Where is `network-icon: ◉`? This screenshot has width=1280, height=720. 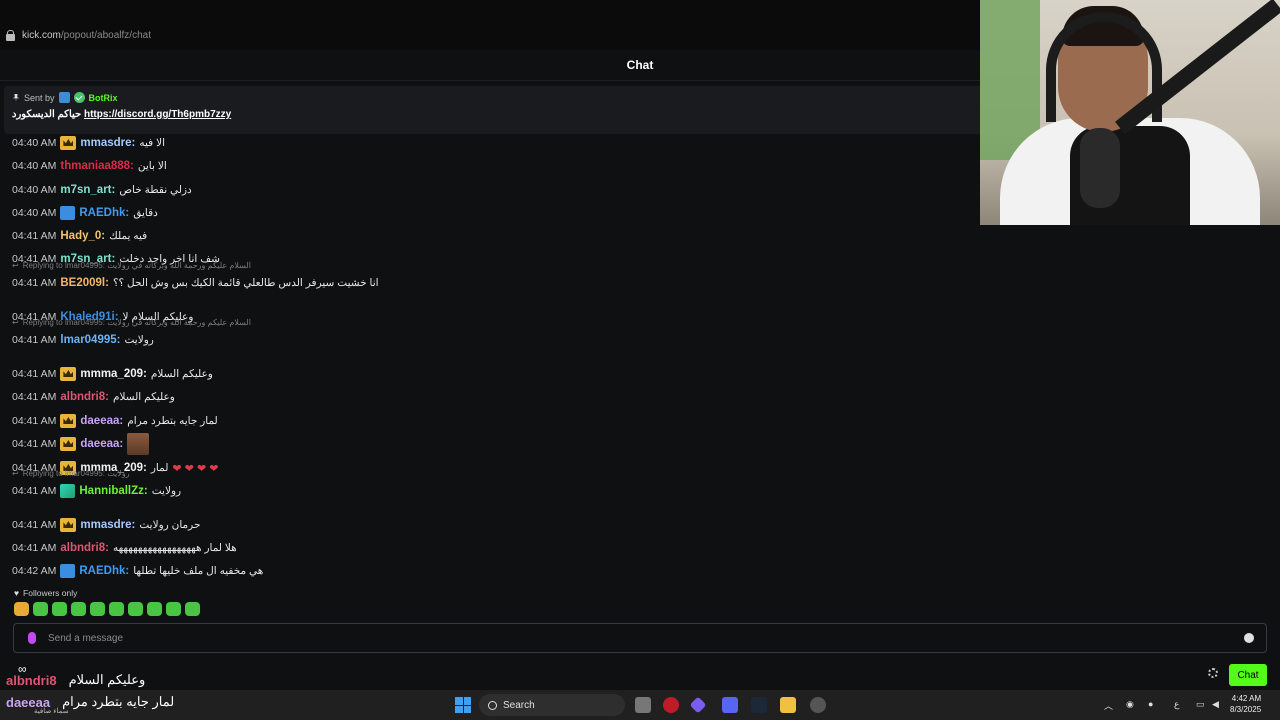
network-icon: ◉ is located at coordinates (1130, 704).